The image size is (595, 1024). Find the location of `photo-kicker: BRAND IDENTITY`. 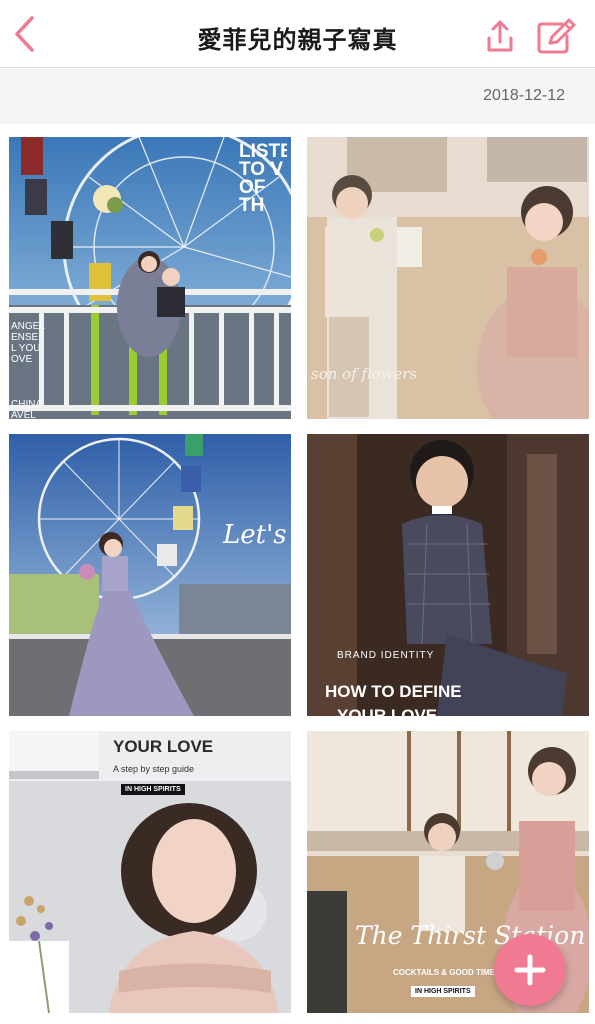

photo-kicker: BRAND IDENTITY is located at coordinates (386, 655).